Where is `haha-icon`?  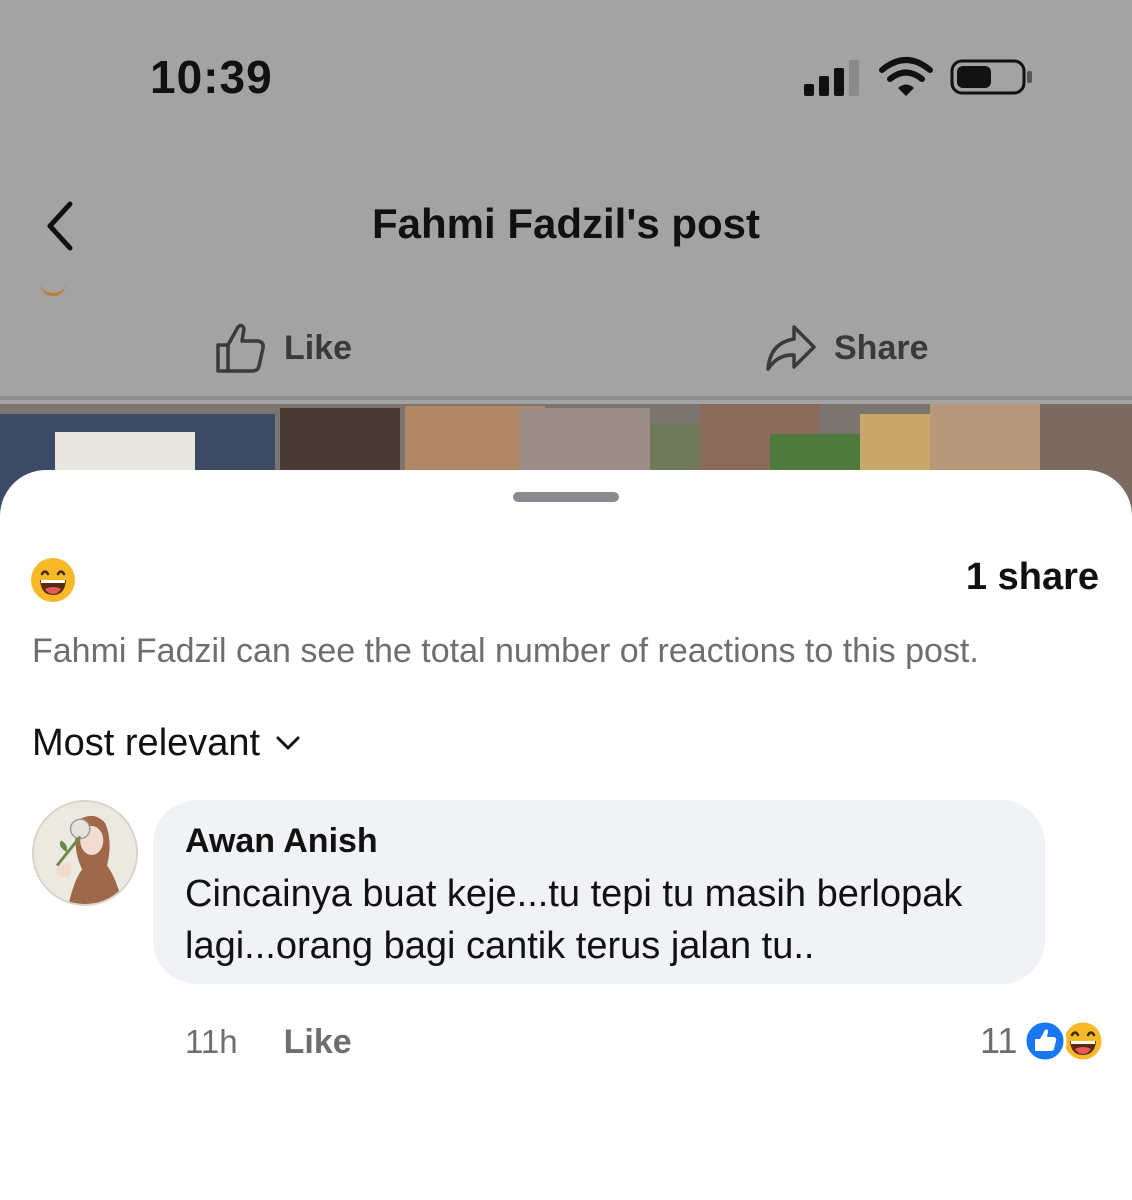
haha-icon is located at coordinates (1083, 1041).